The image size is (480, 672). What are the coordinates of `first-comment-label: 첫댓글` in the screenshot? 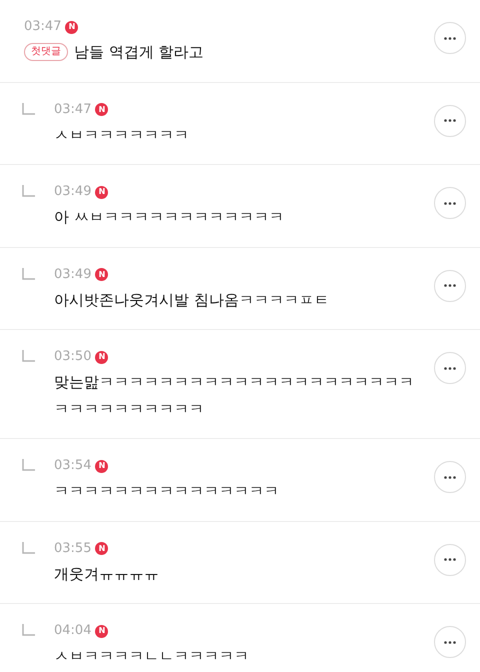 It's located at (46, 52).